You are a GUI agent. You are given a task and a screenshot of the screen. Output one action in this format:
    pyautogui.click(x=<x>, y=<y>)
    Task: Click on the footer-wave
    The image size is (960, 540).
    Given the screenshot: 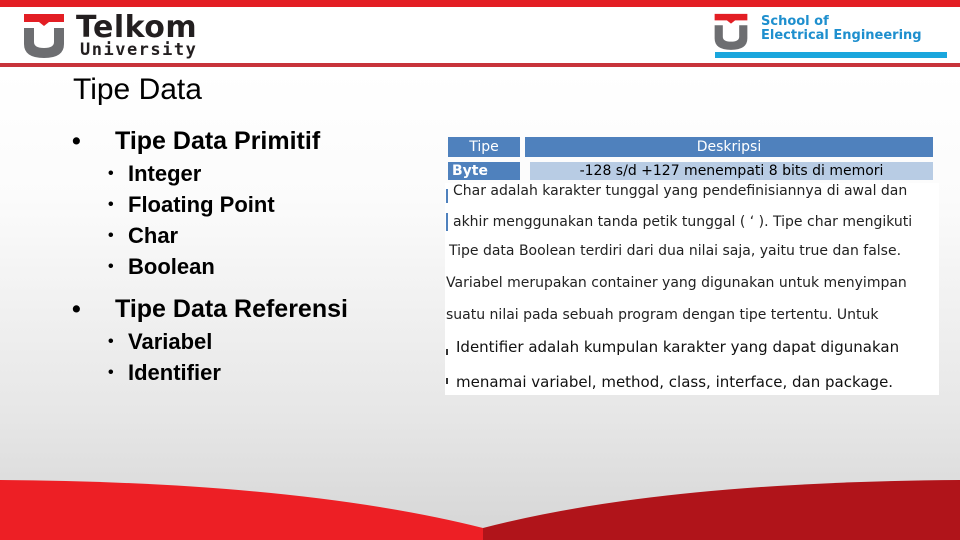 What is the action you would take?
    pyautogui.click(x=480, y=510)
    